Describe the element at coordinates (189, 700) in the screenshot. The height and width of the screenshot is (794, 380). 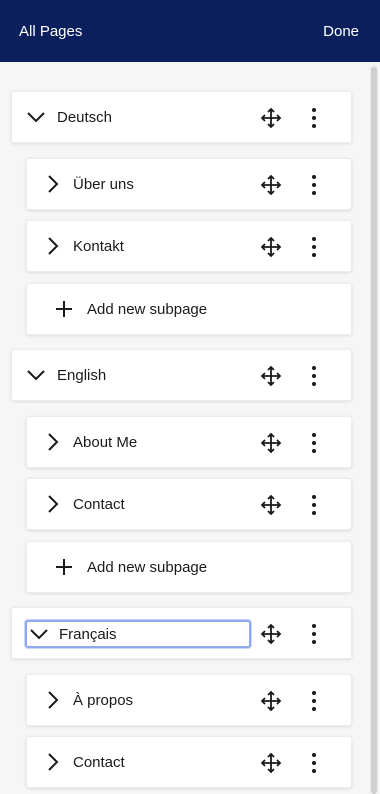
I see `subpage-row: À propos` at that location.